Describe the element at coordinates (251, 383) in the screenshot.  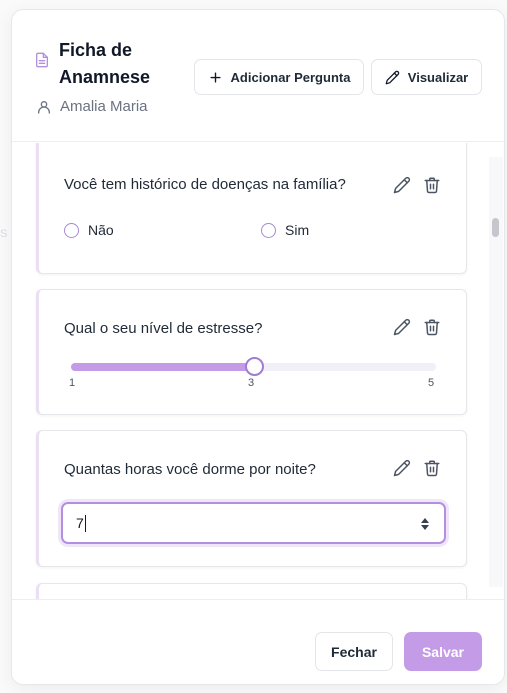
I see `slider-mid-label: 3` at that location.